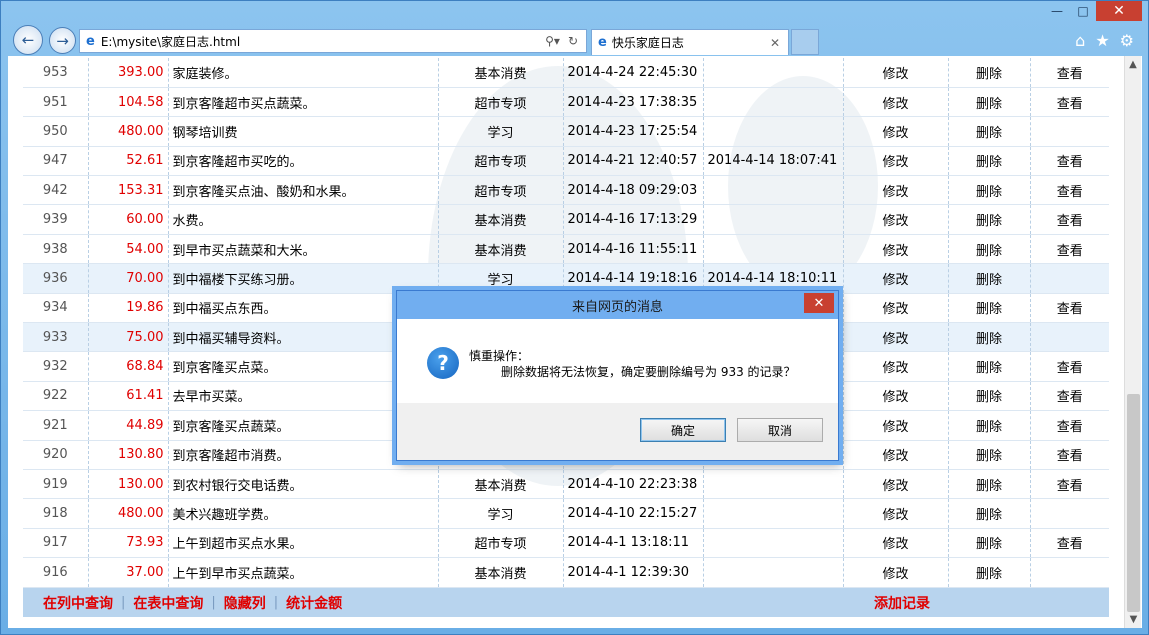  I want to click on search-icon: ⚲▾, so click(552, 41).